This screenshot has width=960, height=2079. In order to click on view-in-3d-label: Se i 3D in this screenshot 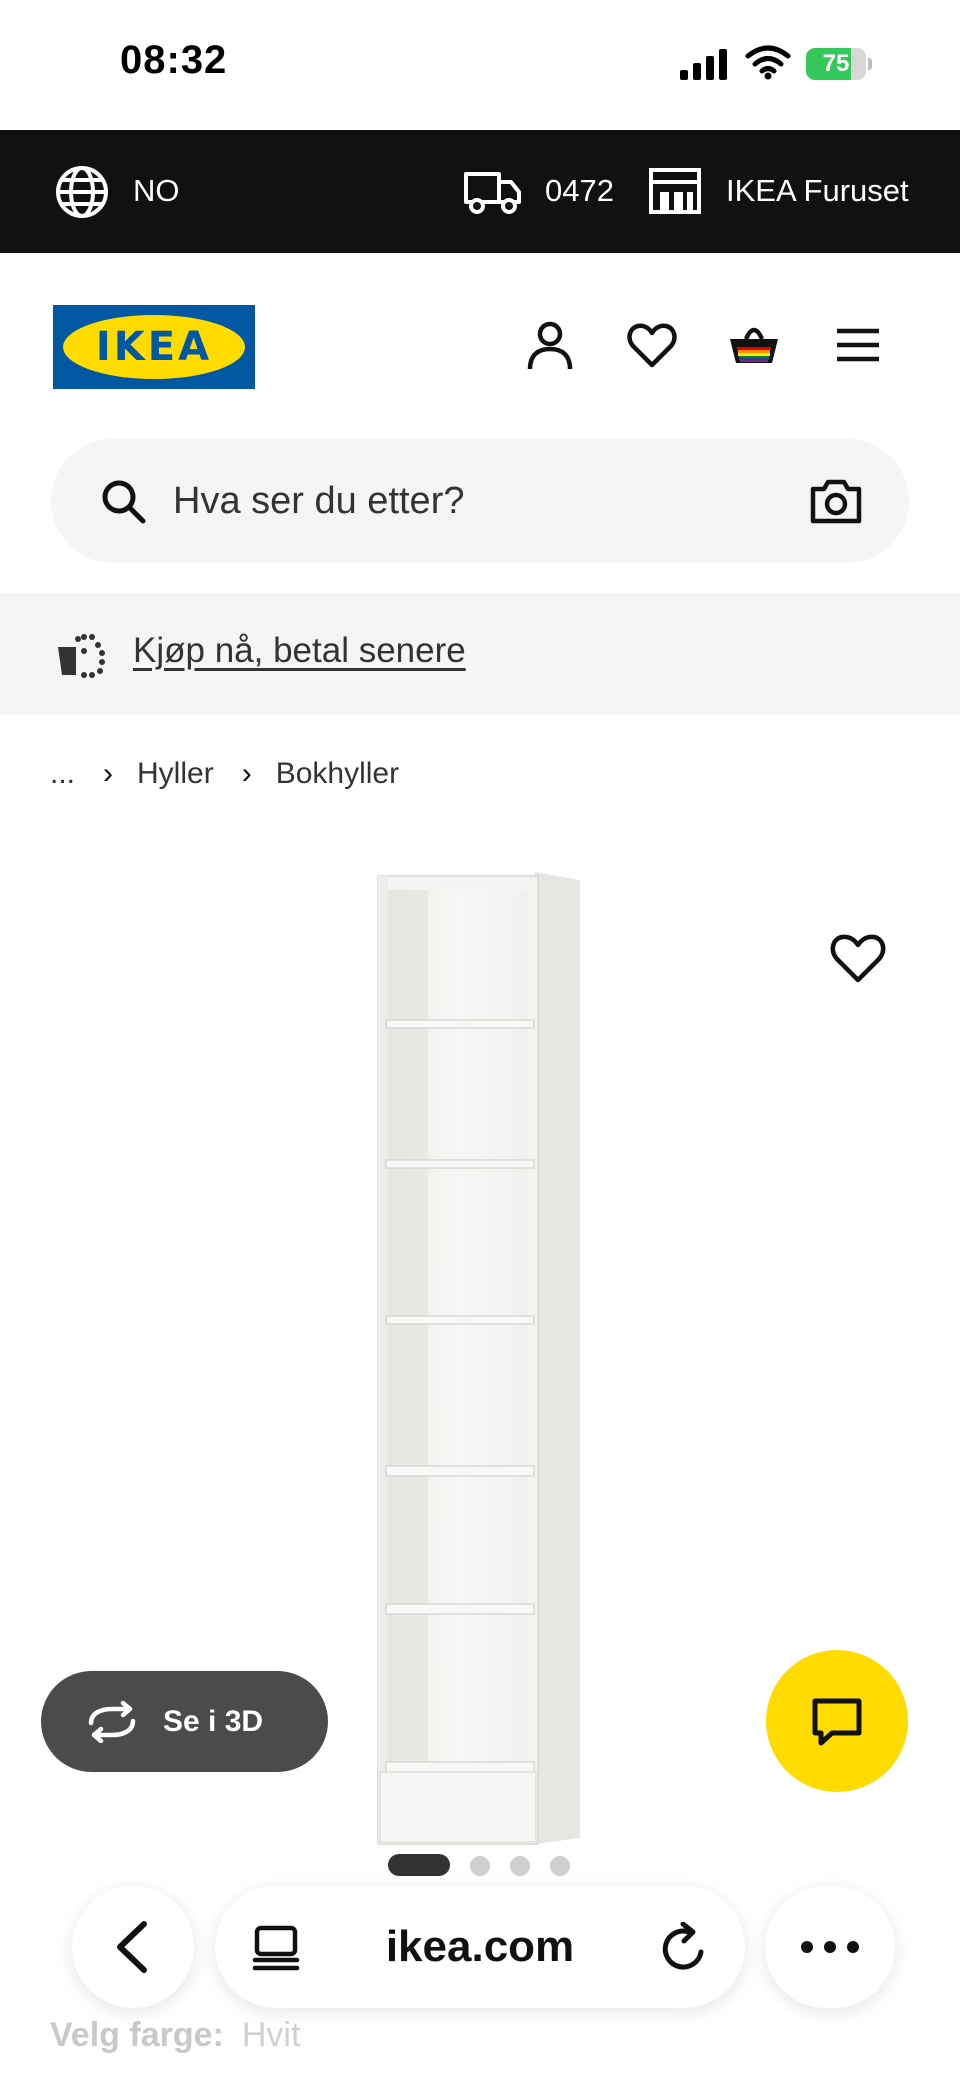, I will do `click(213, 1721)`.